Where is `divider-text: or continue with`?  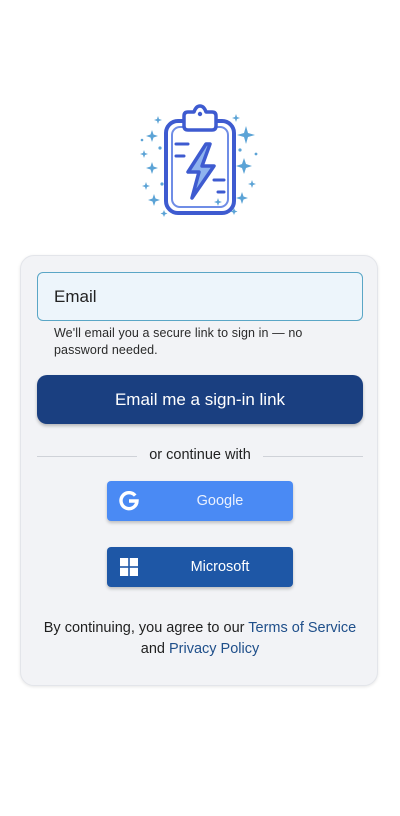 divider-text: or continue with is located at coordinates (200, 455).